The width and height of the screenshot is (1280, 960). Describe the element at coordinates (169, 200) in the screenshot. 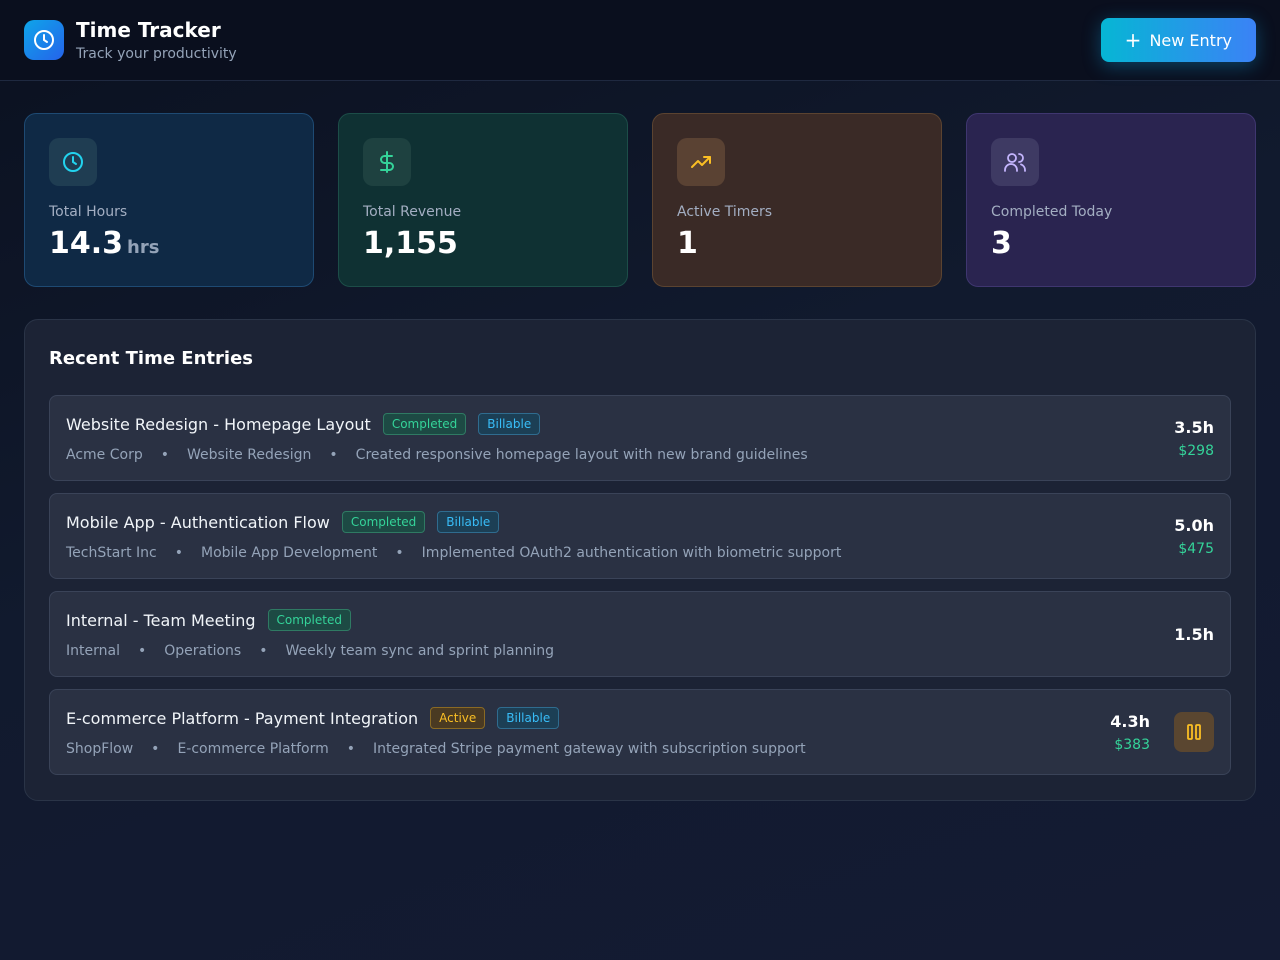

I see `stat-total-hours: Total Hours 14.3 hrs` at that location.